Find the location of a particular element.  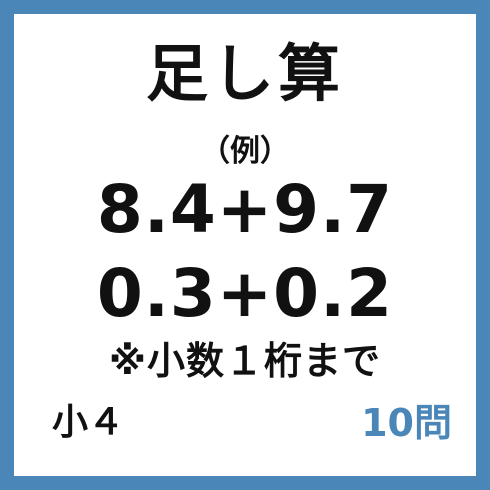

grade-label: 小４ is located at coordinates (88, 422).